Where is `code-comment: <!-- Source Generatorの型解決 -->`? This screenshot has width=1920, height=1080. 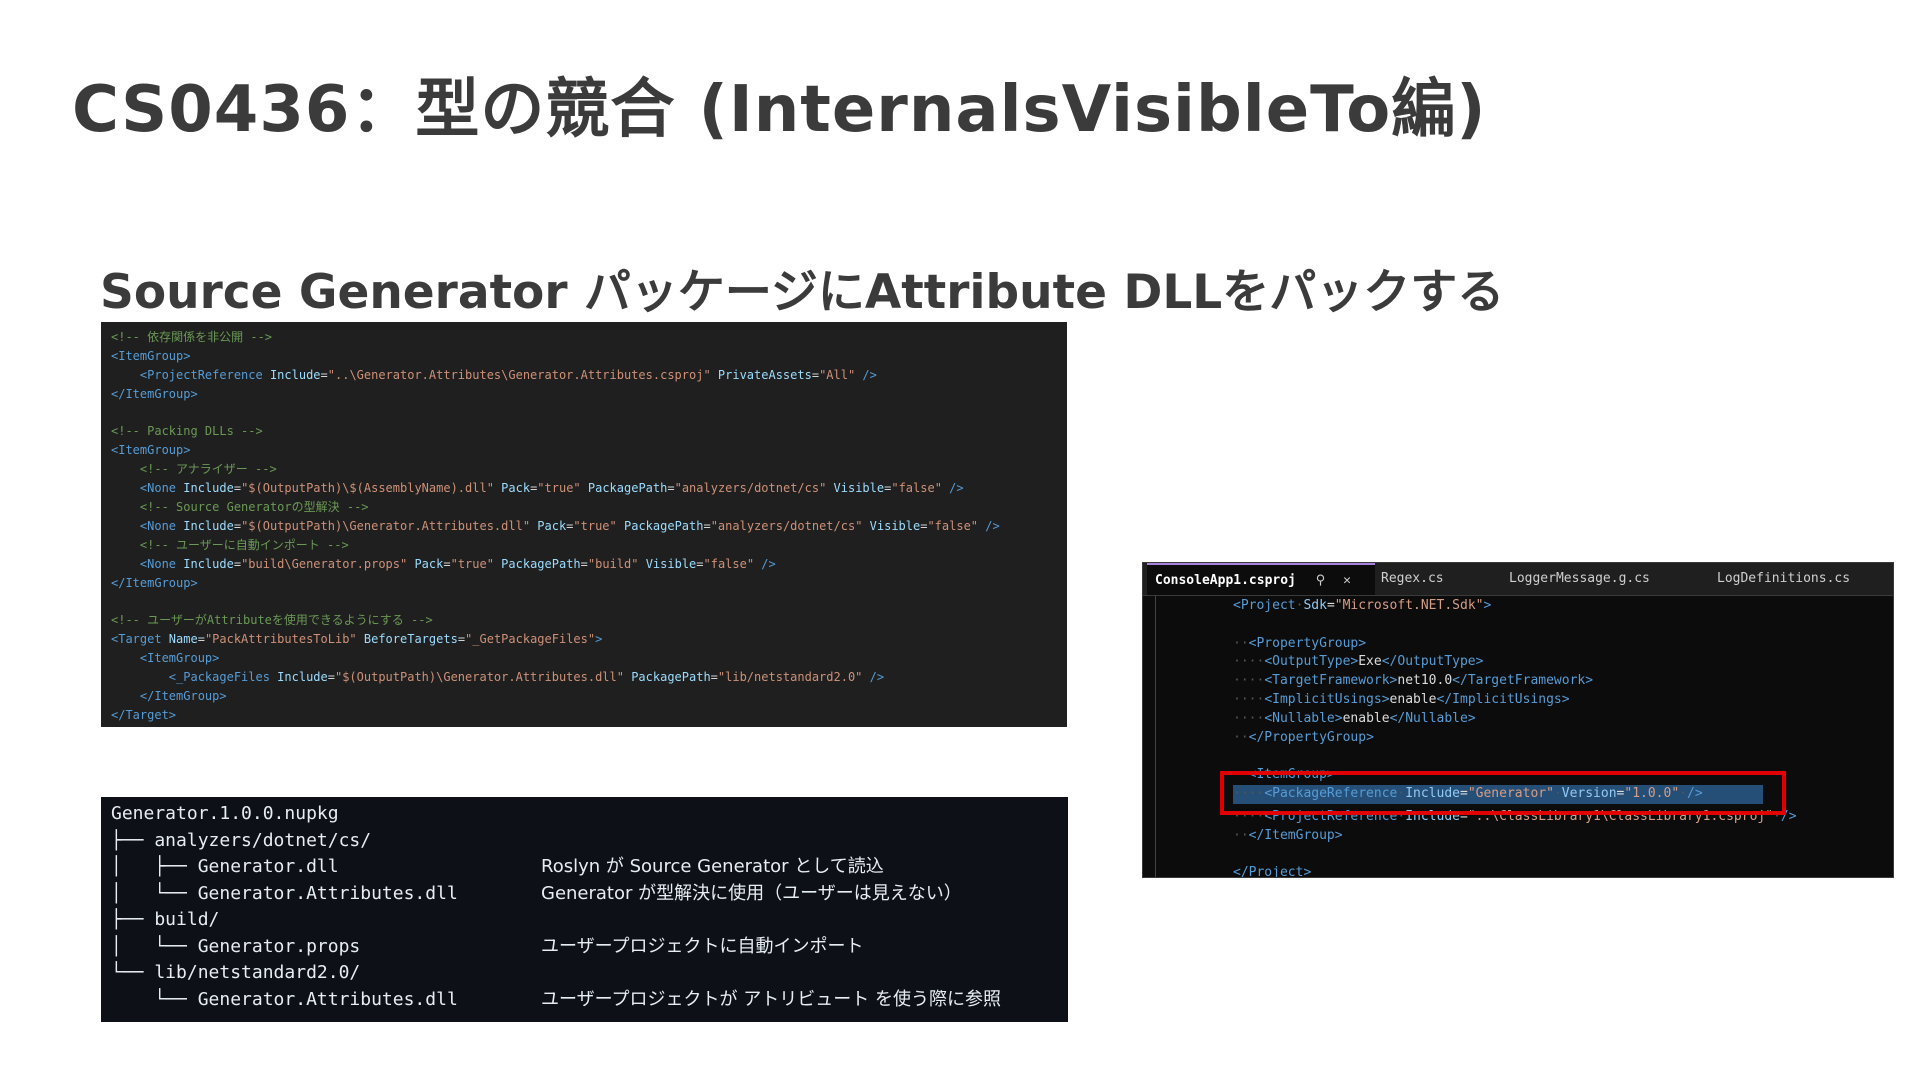 code-comment: <!-- Source Generatorの型解決 --> is located at coordinates (254, 507).